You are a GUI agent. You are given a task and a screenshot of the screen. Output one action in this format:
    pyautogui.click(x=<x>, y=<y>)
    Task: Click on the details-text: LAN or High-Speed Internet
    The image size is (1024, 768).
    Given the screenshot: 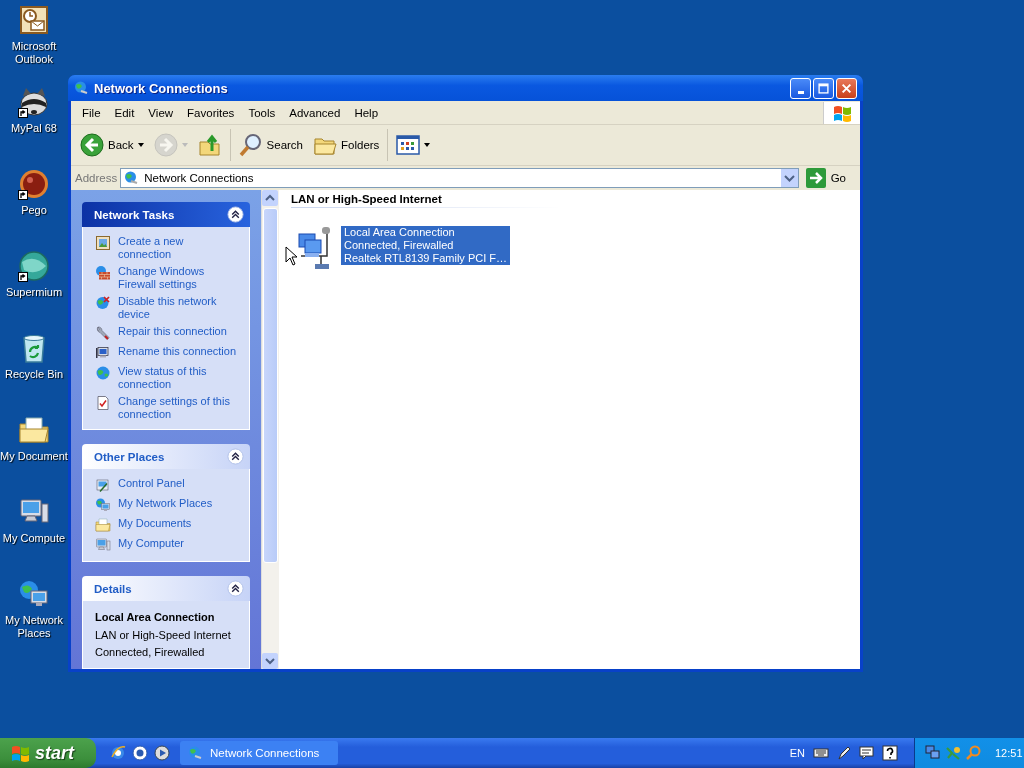 What is the action you would take?
    pyautogui.click(x=163, y=635)
    